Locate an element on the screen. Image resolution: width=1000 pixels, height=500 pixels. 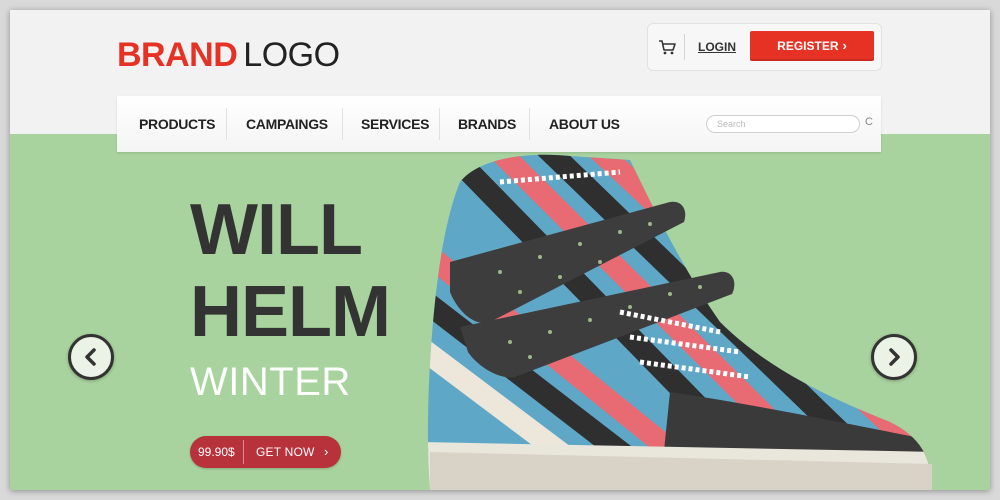
cart-icon is located at coordinates (667, 47).